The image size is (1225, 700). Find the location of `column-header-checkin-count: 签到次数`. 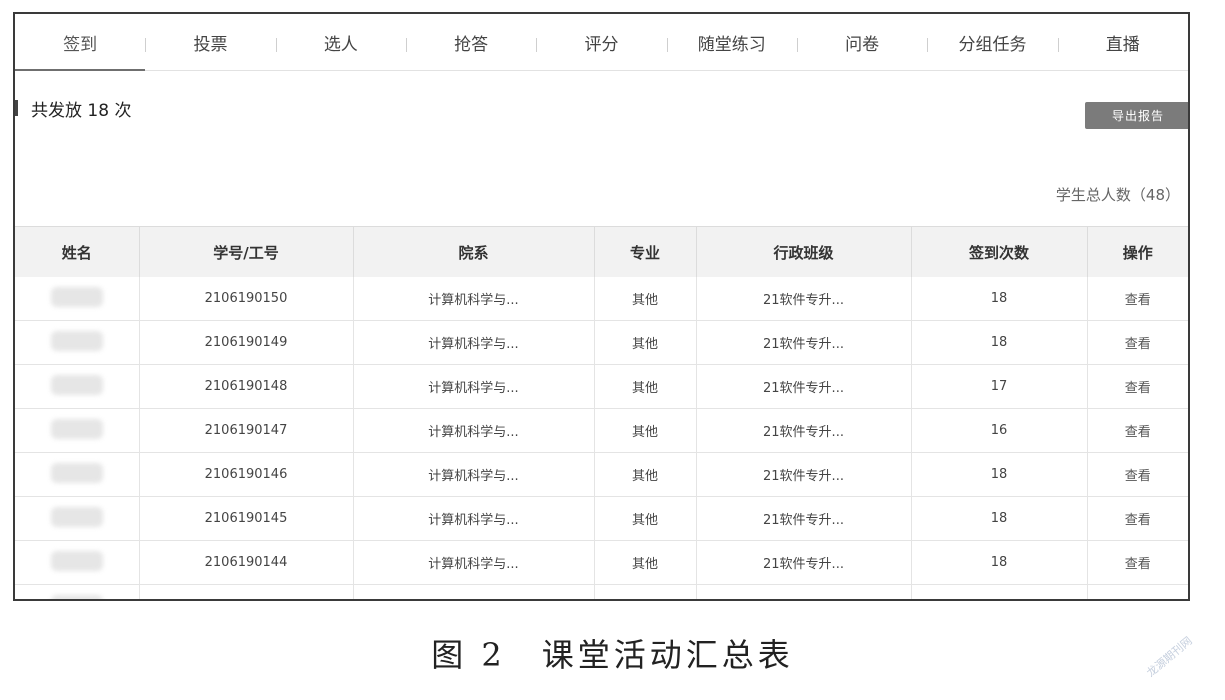

column-header-checkin-count: 签到次数 is located at coordinates (999, 251).